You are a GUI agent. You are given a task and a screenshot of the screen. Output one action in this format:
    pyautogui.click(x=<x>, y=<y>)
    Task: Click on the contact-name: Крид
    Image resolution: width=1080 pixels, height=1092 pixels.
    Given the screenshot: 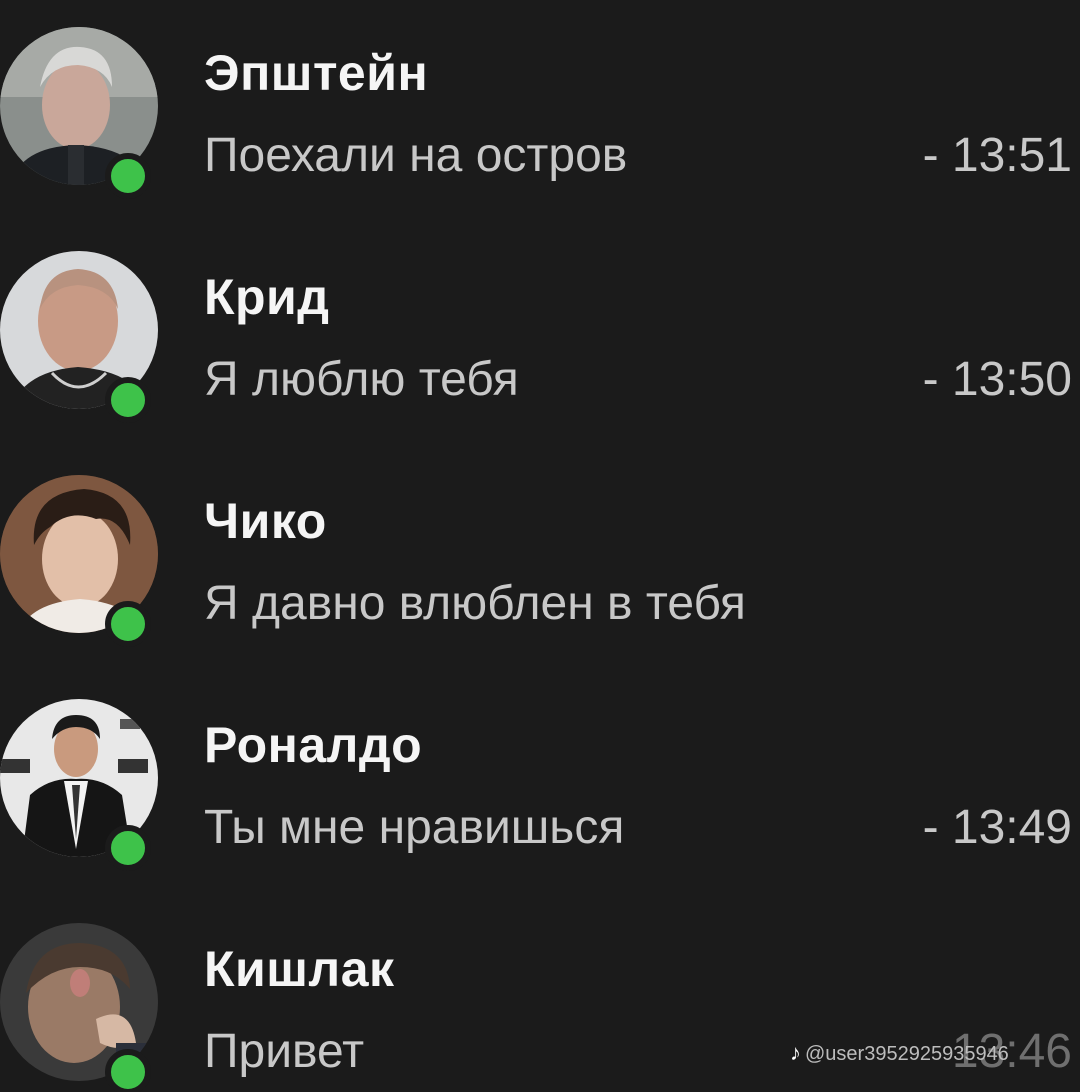 What is the action you would take?
    pyautogui.click(x=267, y=297)
    